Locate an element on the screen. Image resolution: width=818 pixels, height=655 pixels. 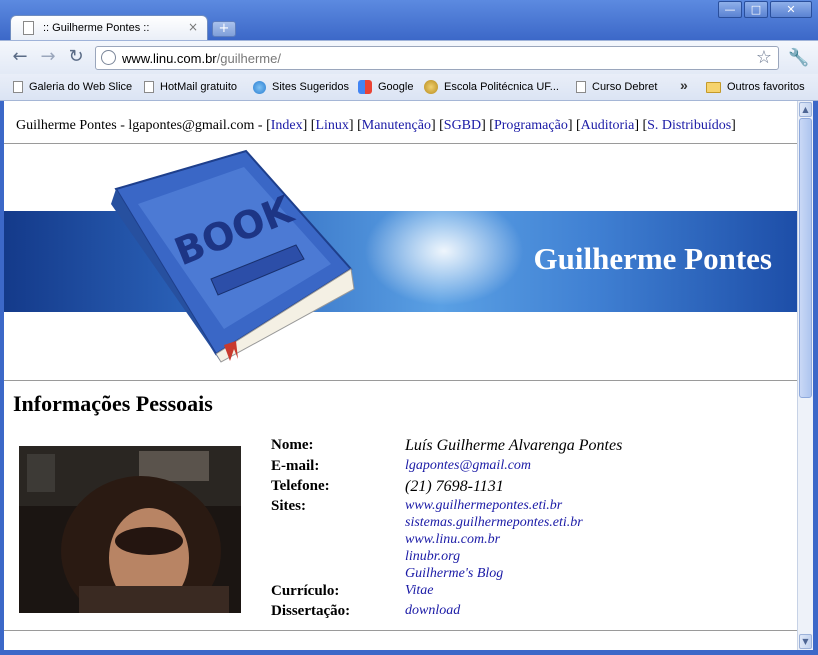
browser-tab: :: Guilherme Pontes :: × is located at coordinates (109, 28).